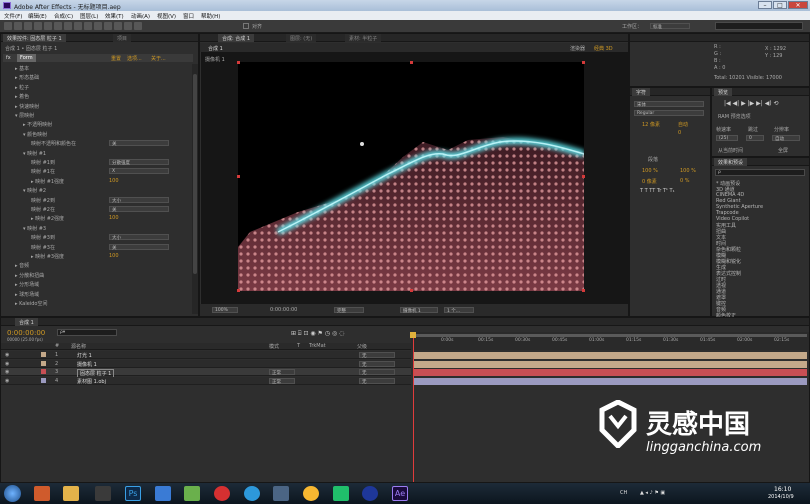 Image resolution: width=810 pixels, height=504 pixels. I want to click on taskbar-app6-icon, so click(341, 493).